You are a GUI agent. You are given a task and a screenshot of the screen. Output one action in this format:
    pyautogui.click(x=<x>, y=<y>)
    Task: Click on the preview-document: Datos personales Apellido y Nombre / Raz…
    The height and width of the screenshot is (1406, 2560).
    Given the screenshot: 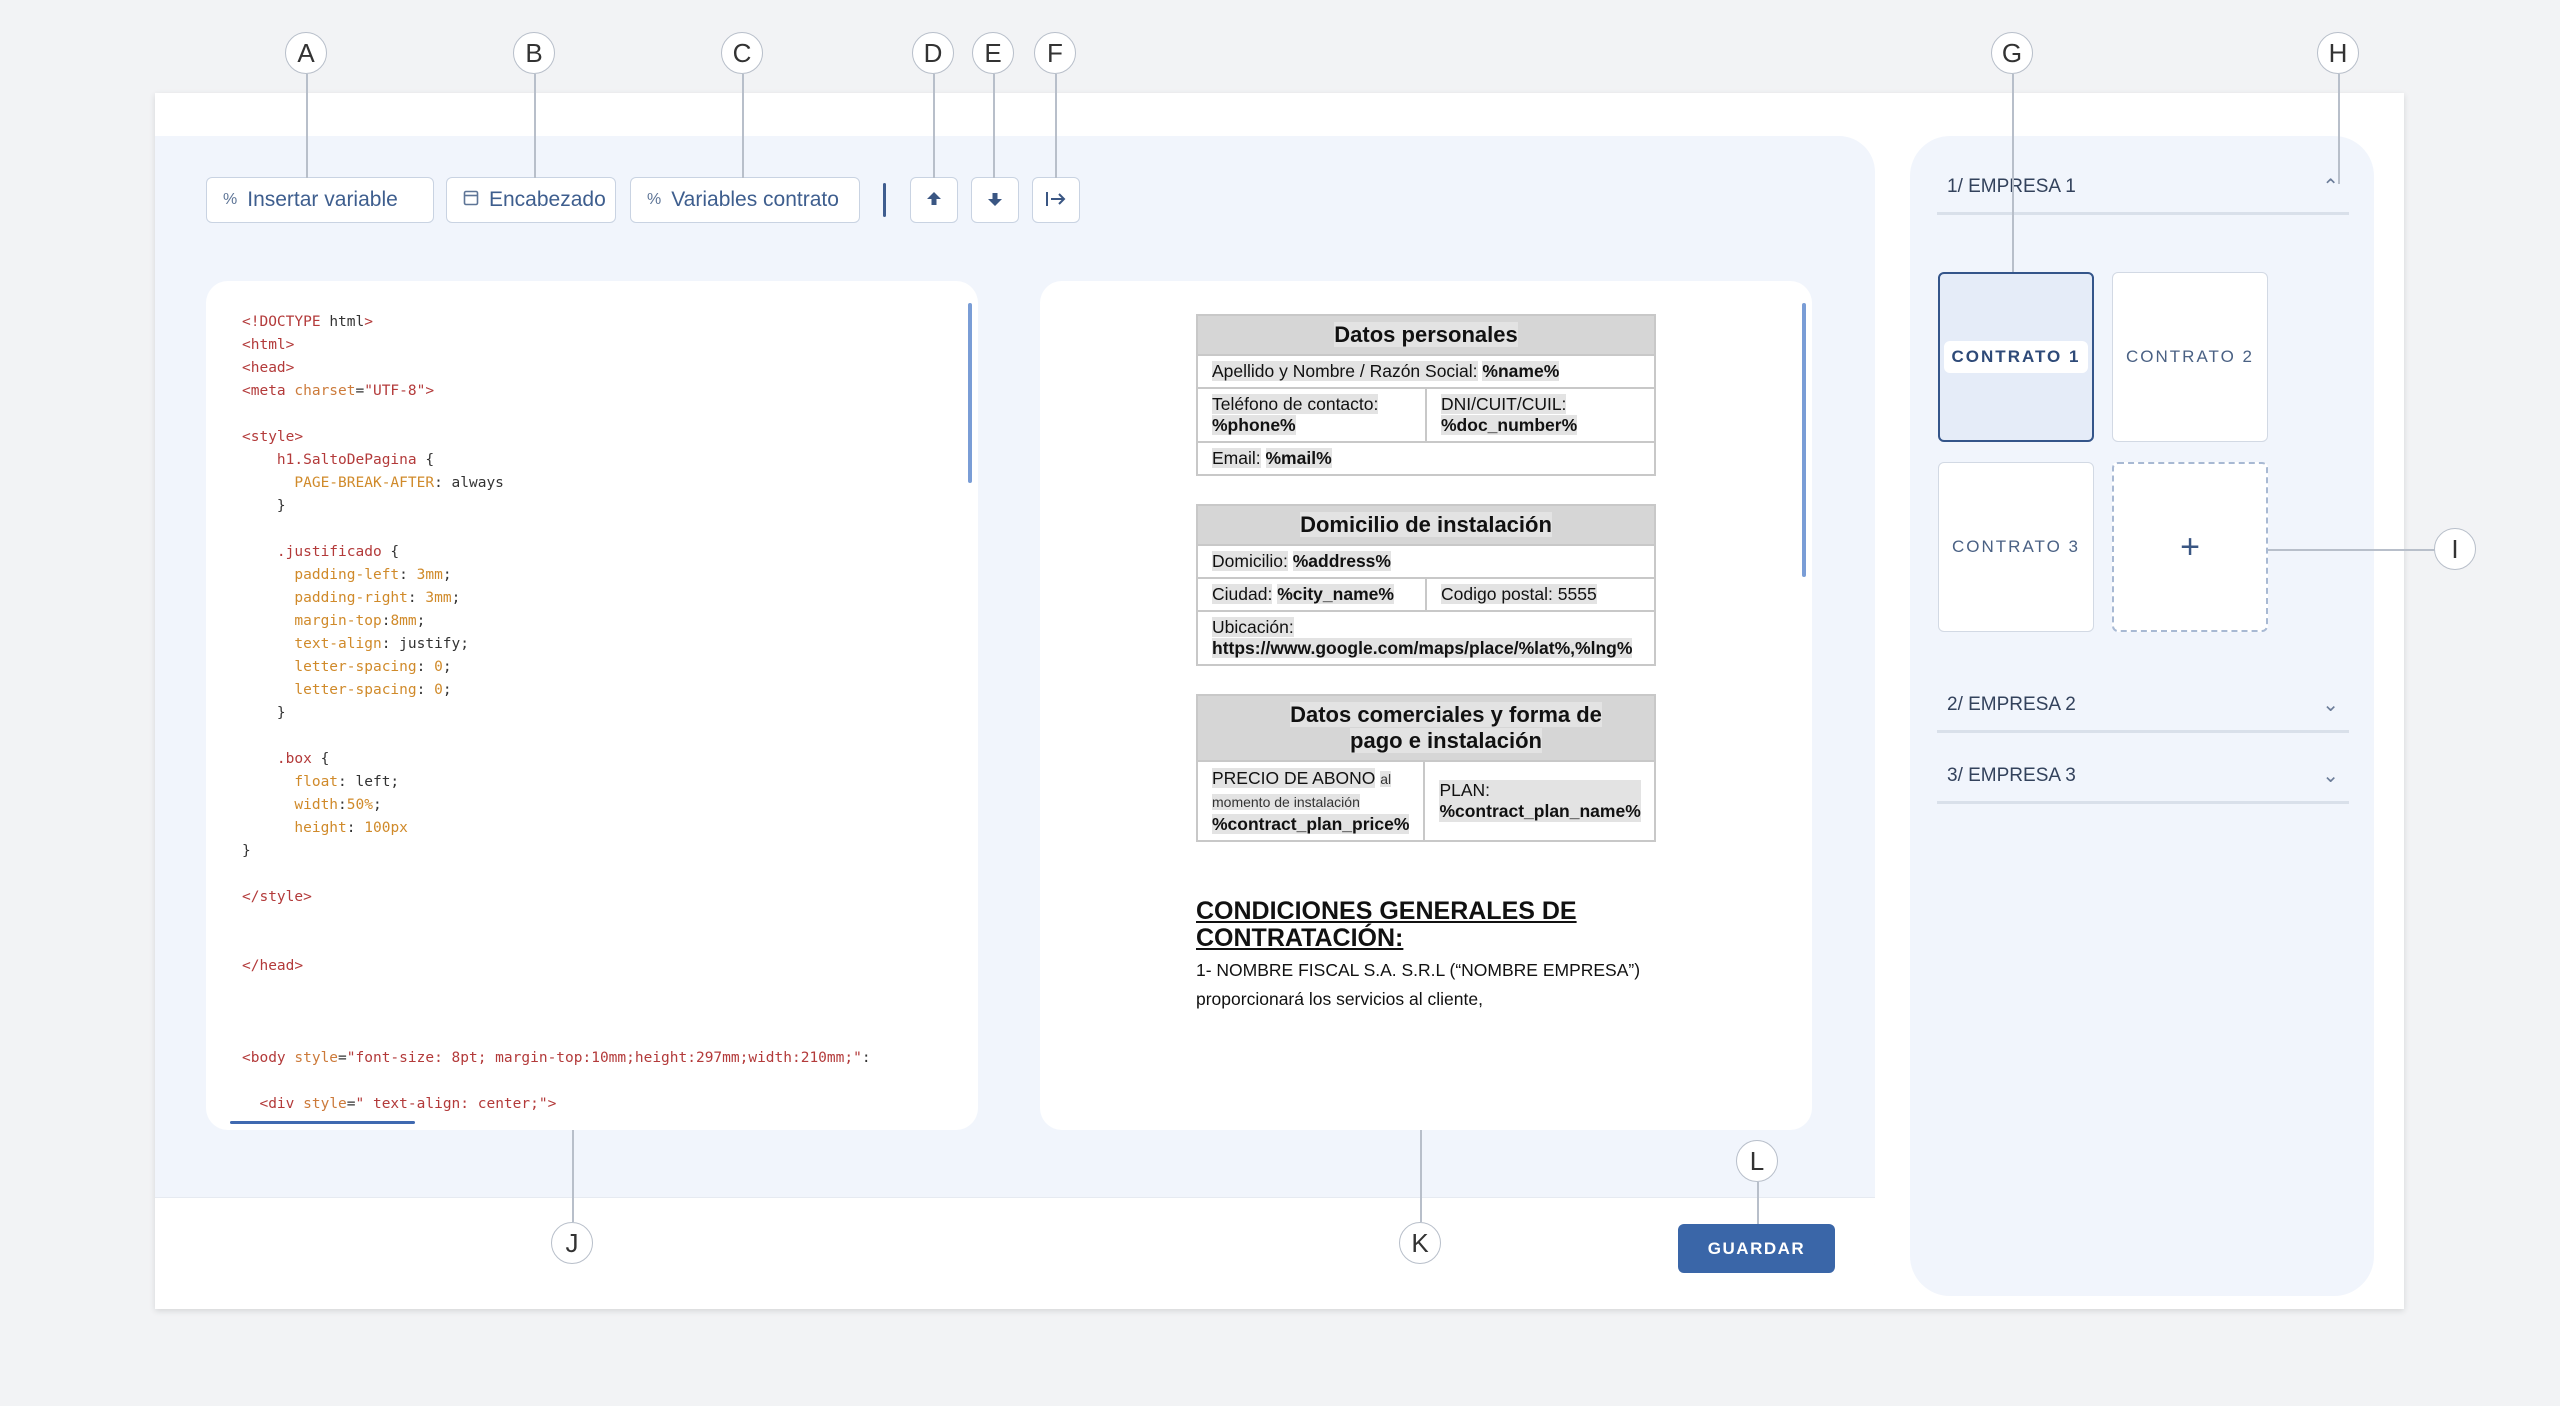 What is the action you would take?
    pyautogui.click(x=1426, y=664)
    